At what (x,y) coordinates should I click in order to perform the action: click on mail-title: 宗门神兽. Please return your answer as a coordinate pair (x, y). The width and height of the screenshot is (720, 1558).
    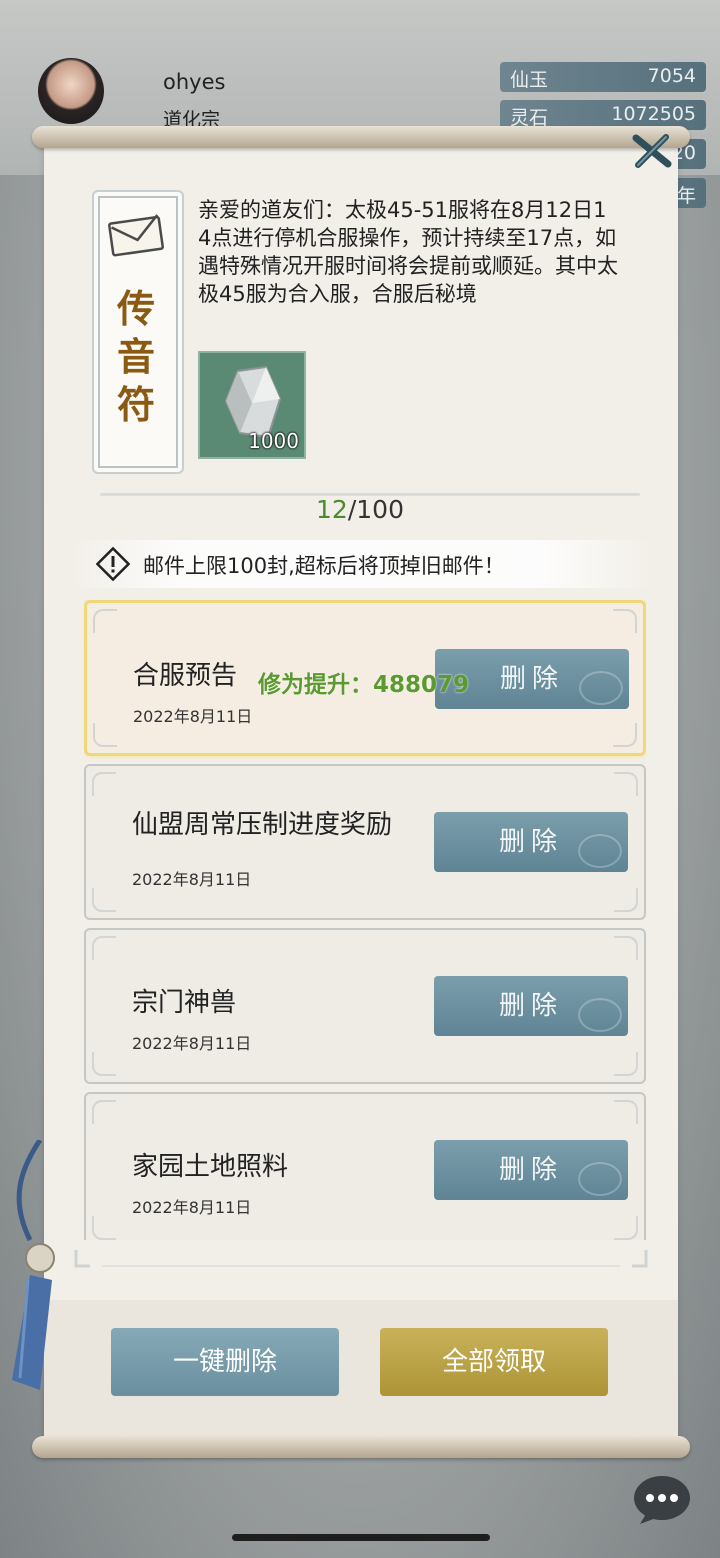
    Looking at the image, I should click on (184, 1003).